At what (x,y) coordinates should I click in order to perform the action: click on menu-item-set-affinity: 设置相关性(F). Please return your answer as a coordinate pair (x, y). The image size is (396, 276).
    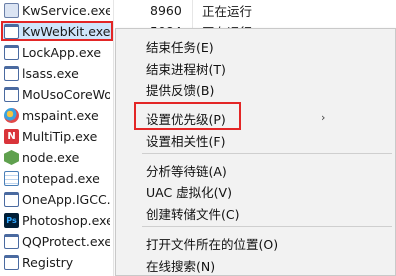
    Looking at the image, I should click on (185, 140).